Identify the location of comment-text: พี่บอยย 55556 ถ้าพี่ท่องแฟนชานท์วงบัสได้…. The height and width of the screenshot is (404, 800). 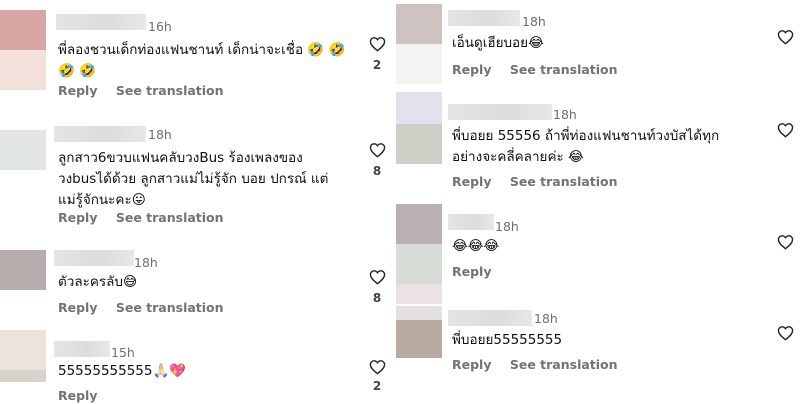
(586, 146).